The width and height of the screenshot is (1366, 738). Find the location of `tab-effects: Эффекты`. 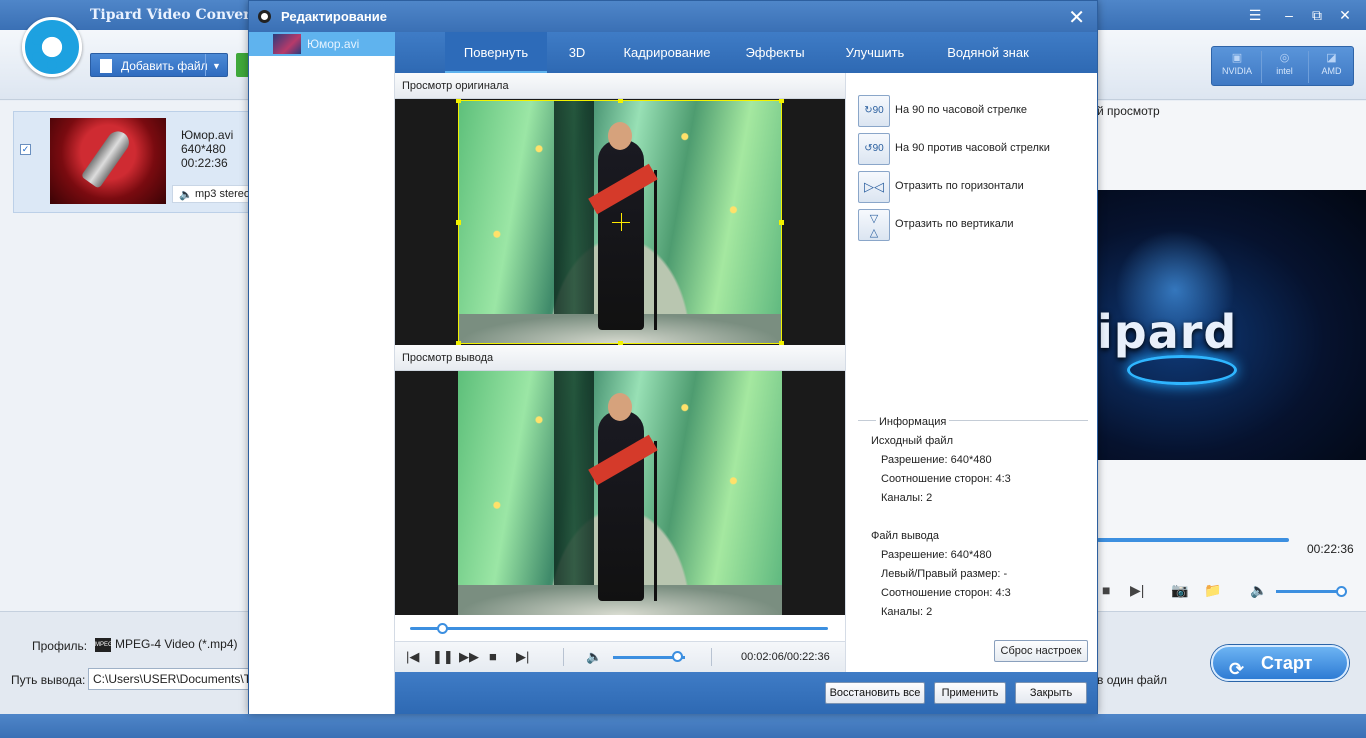

tab-effects: Эффекты is located at coordinates (775, 52).